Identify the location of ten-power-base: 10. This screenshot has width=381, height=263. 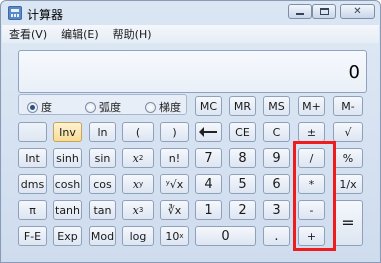
(172, 236).